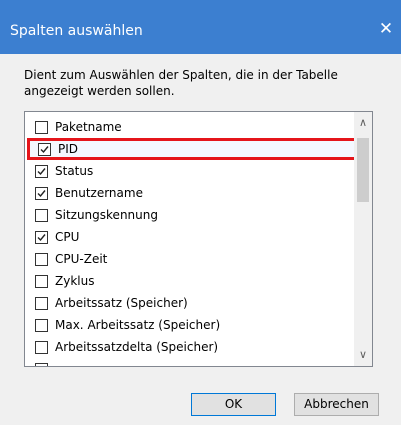 This screenshot has width=401, height=425. What do you see at coordinates (198, 127) in the screenshot?
I see `column-option: Paketname` at bounding box center [198, 127].